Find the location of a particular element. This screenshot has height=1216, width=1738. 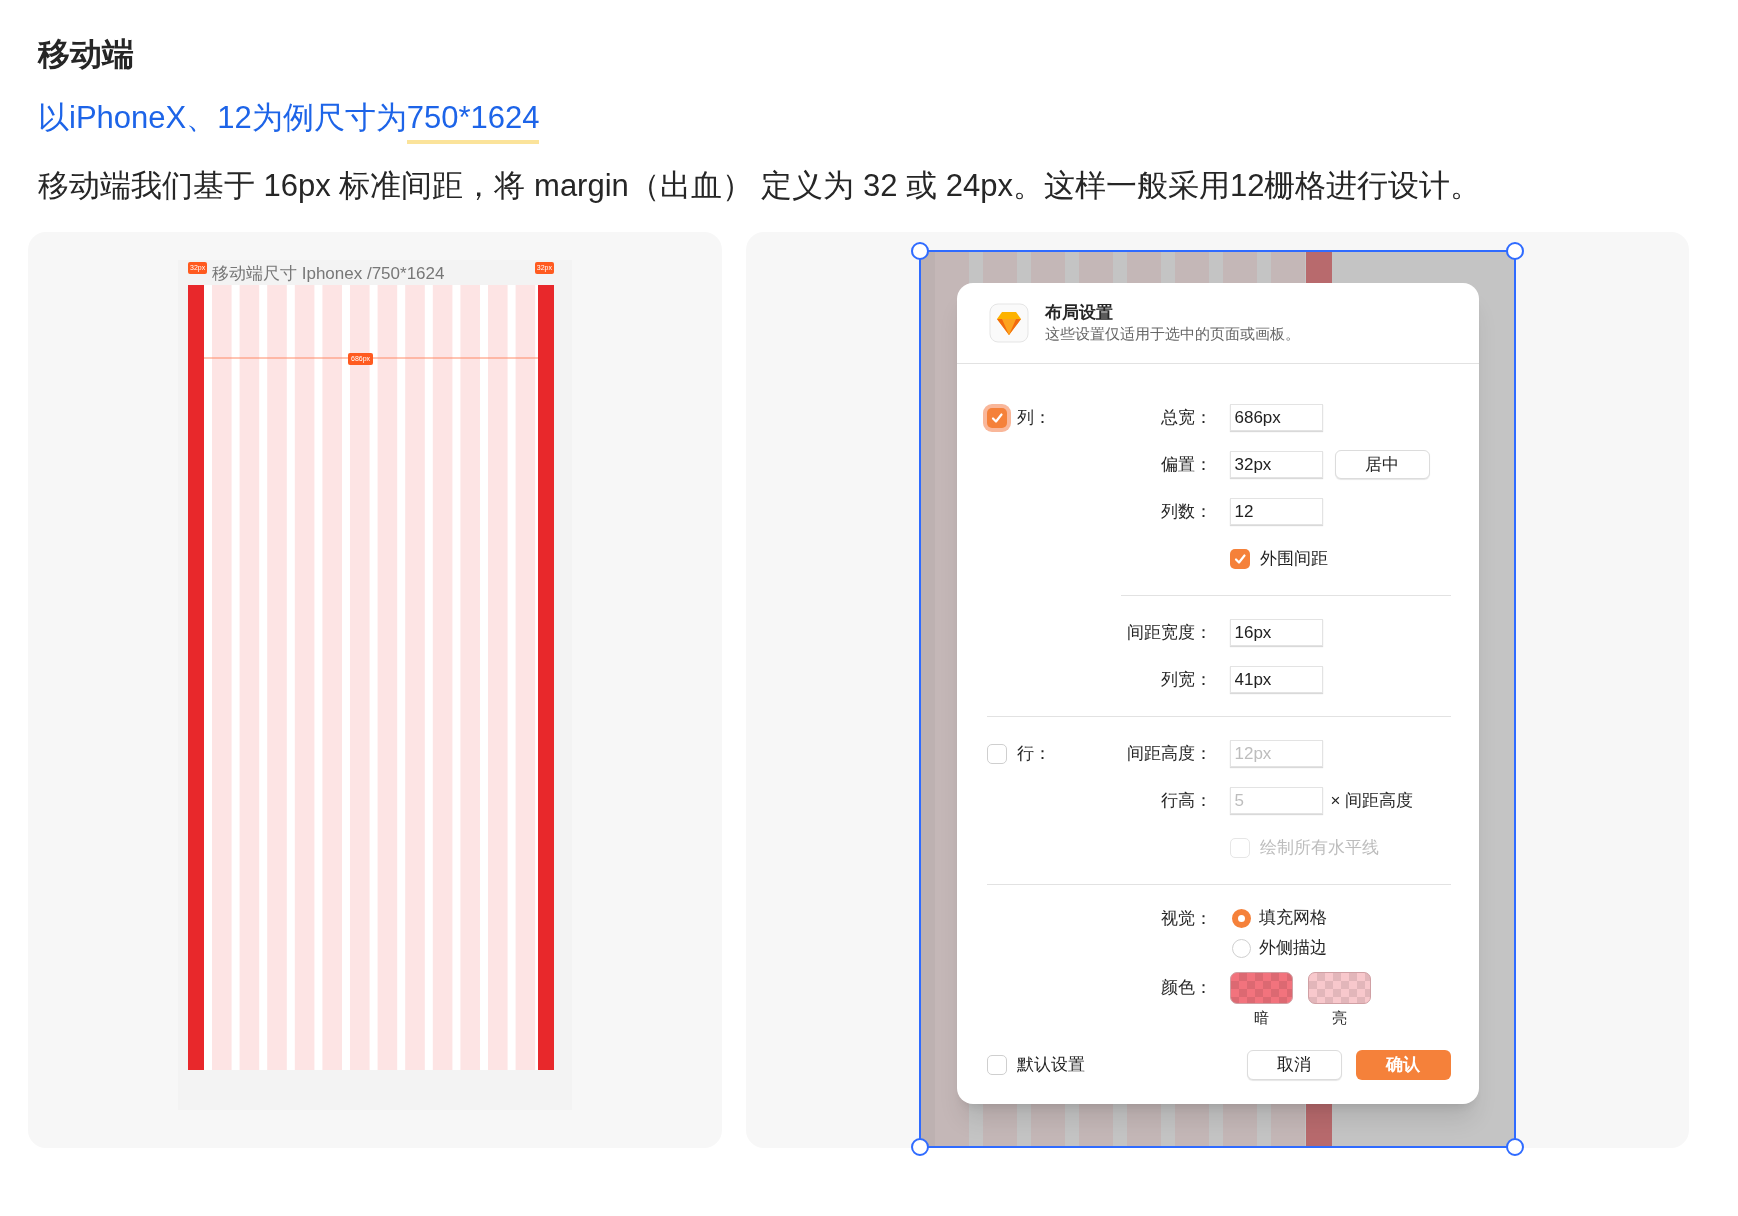

subtitle-link: 以iPhoneX、12为例尺寸为 is located at coordinates (222, 120).